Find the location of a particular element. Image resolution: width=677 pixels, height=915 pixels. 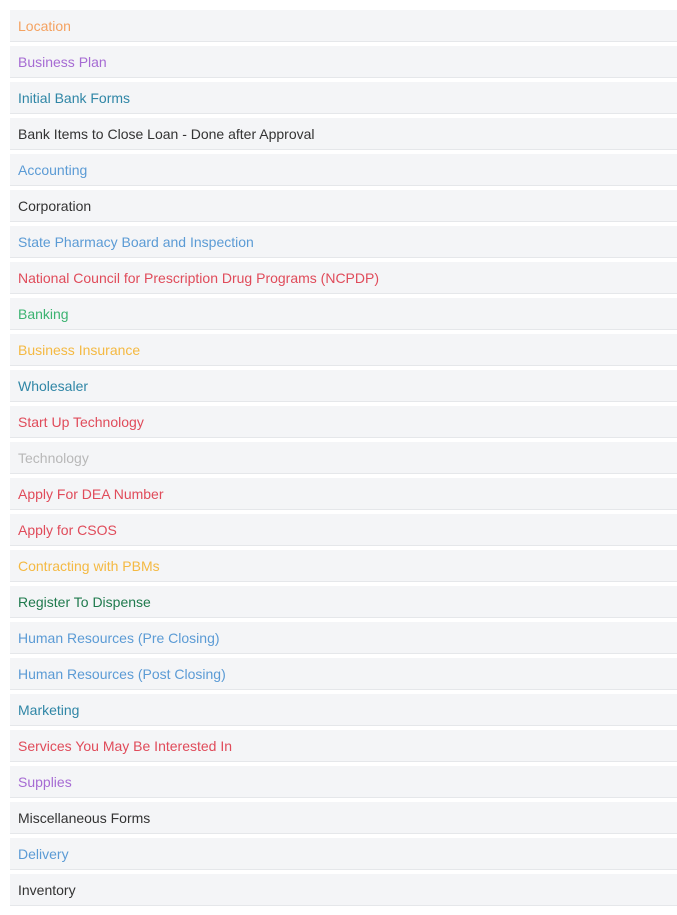

list-item-marketing: Marketing is located at coordinates (343, 710).